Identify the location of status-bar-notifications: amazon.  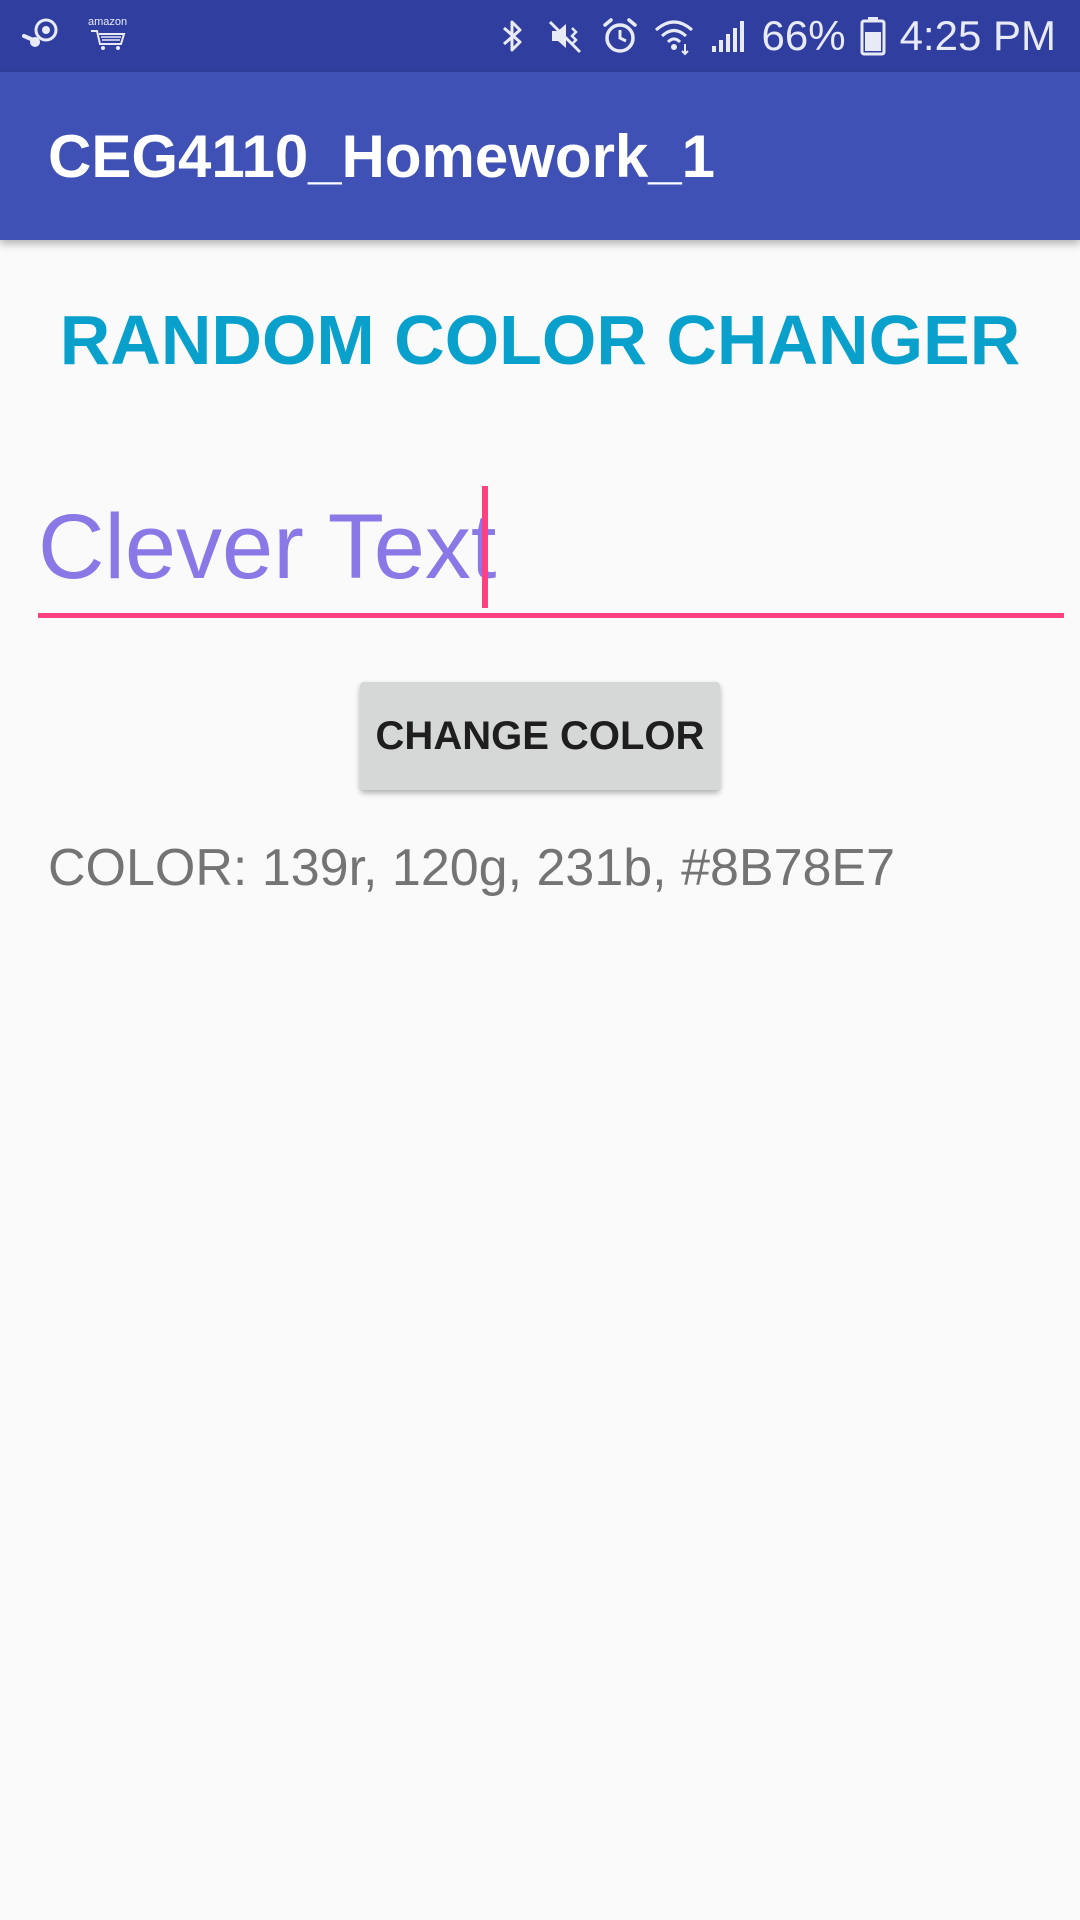
(74, 34).